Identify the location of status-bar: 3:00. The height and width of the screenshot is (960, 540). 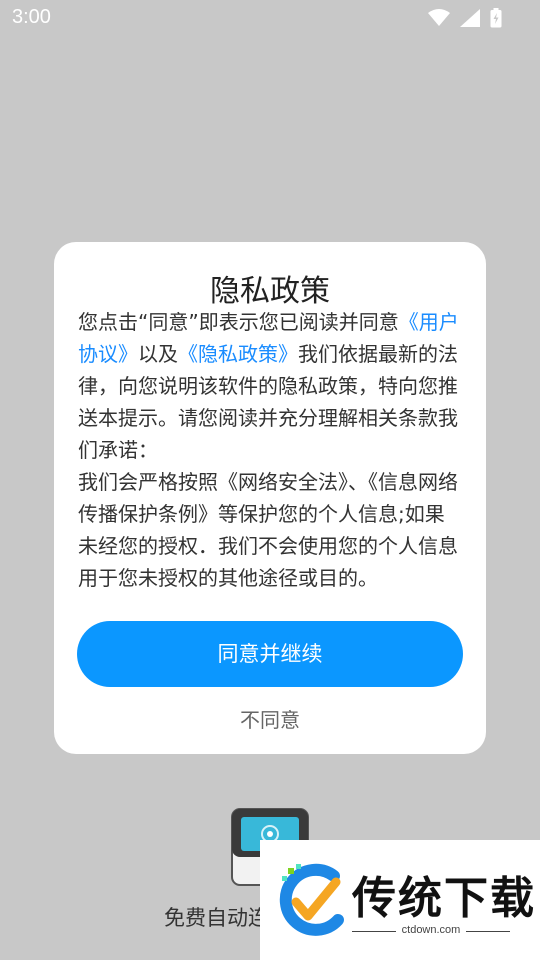
(270, 18).